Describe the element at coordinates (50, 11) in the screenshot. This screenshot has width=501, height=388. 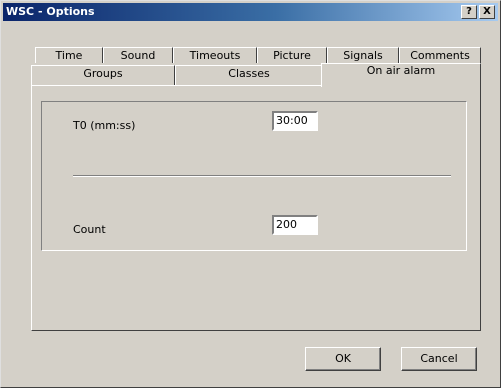
I see `window-title: WSC - Options` at that location.